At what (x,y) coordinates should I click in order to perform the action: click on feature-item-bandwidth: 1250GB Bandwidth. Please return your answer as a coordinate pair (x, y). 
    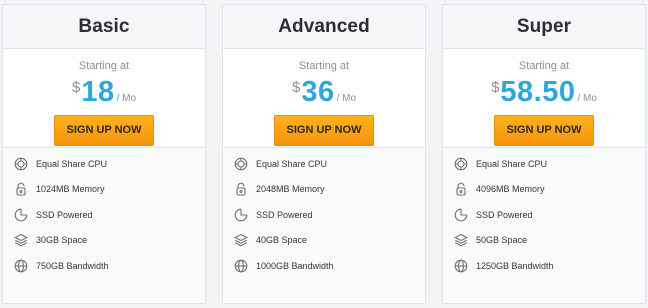
    Looking at the image, I should click on (544, 266).